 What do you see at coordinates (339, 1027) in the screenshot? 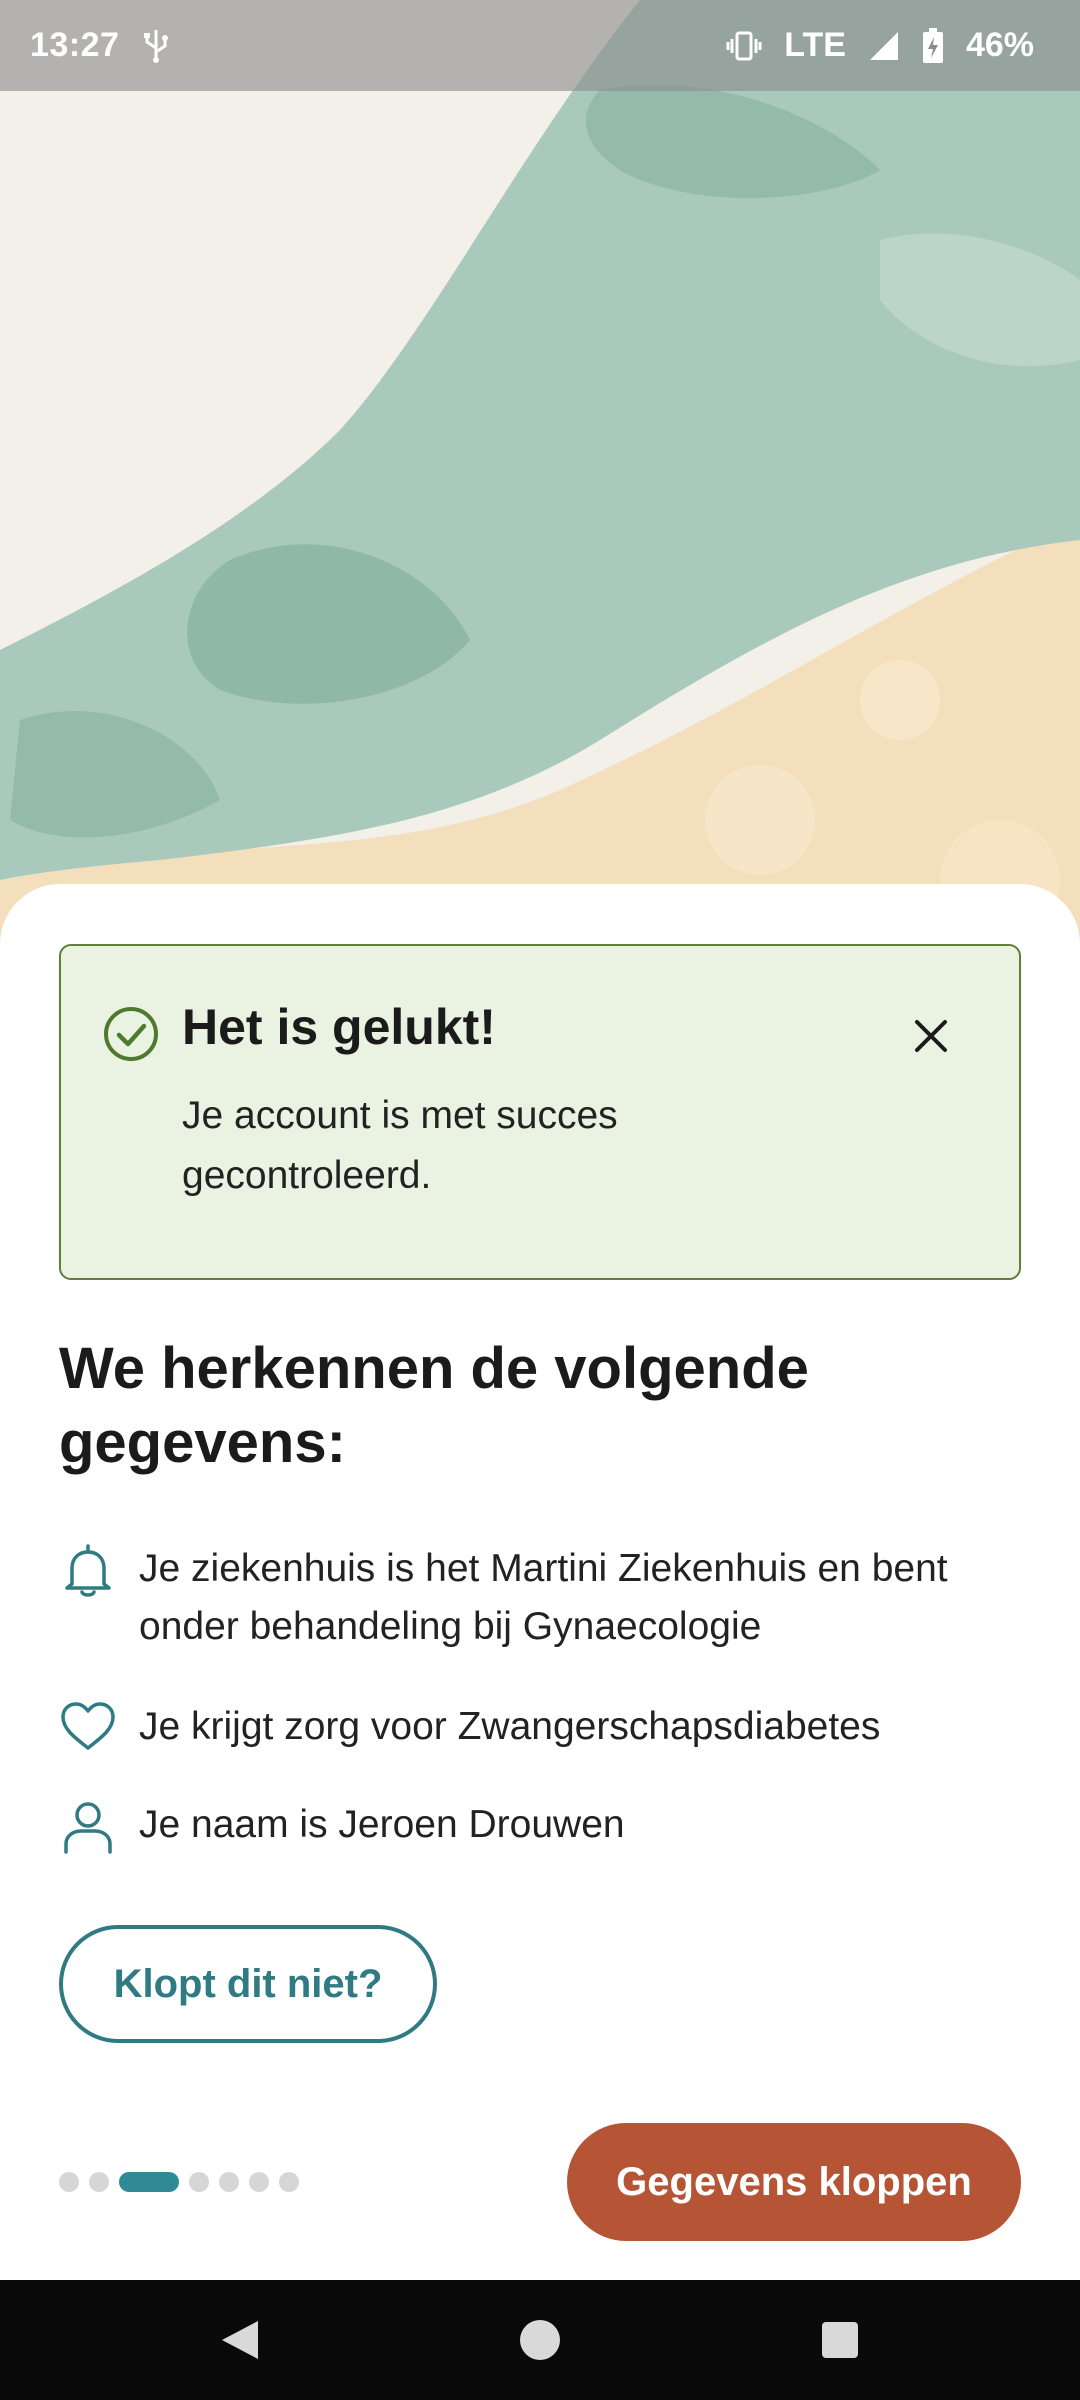
I see `banner-title: Het is gelukt!` at bounding box center [339, 1027].